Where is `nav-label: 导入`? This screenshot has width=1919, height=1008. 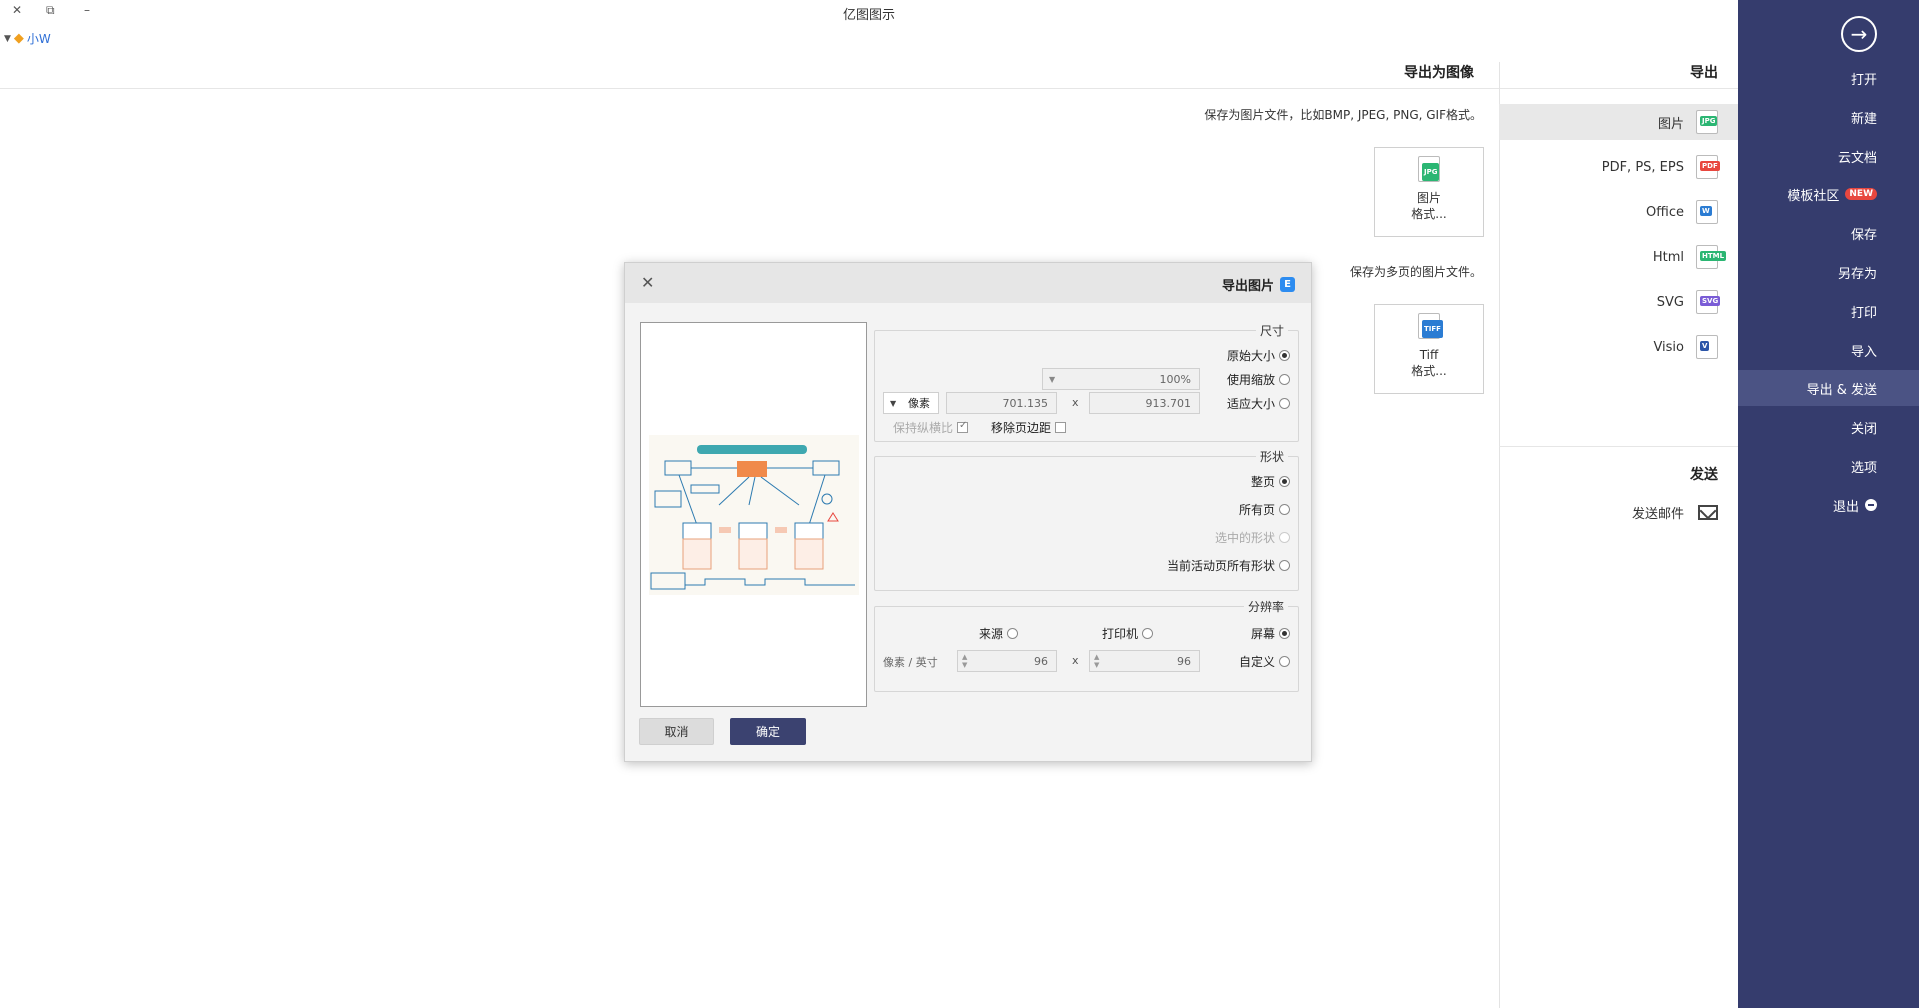 nav-label: 导入 is located at coordinates (1863, 352).